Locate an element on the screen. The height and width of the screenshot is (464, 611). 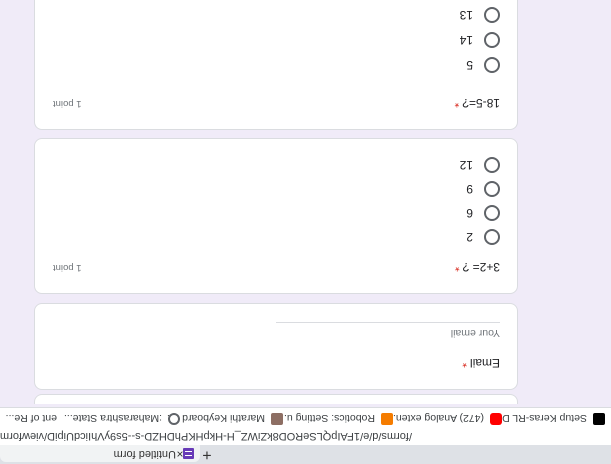
new-tab-button: + is located at coordinates (207, 454).